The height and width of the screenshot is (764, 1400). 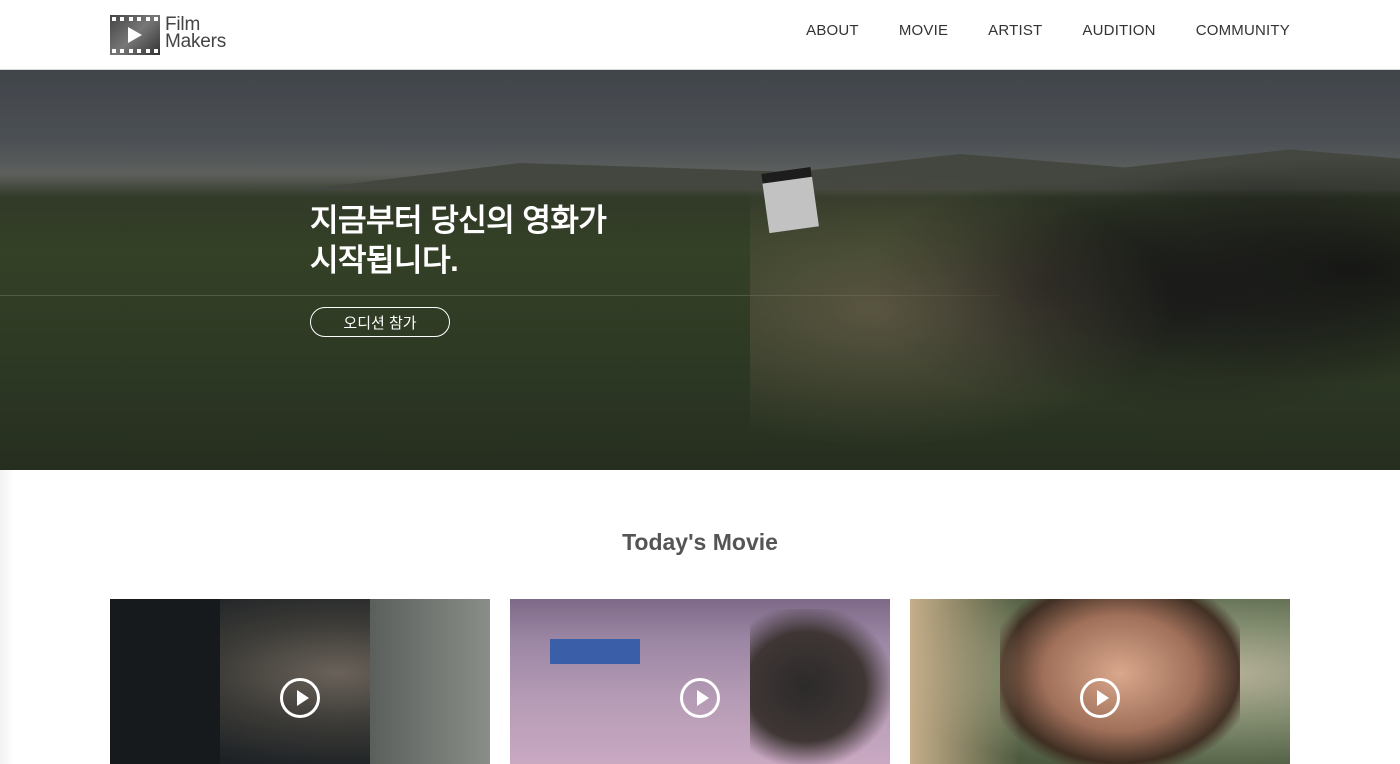 I want to click on logo-text: Film Makers, so click(x=196, y=33).